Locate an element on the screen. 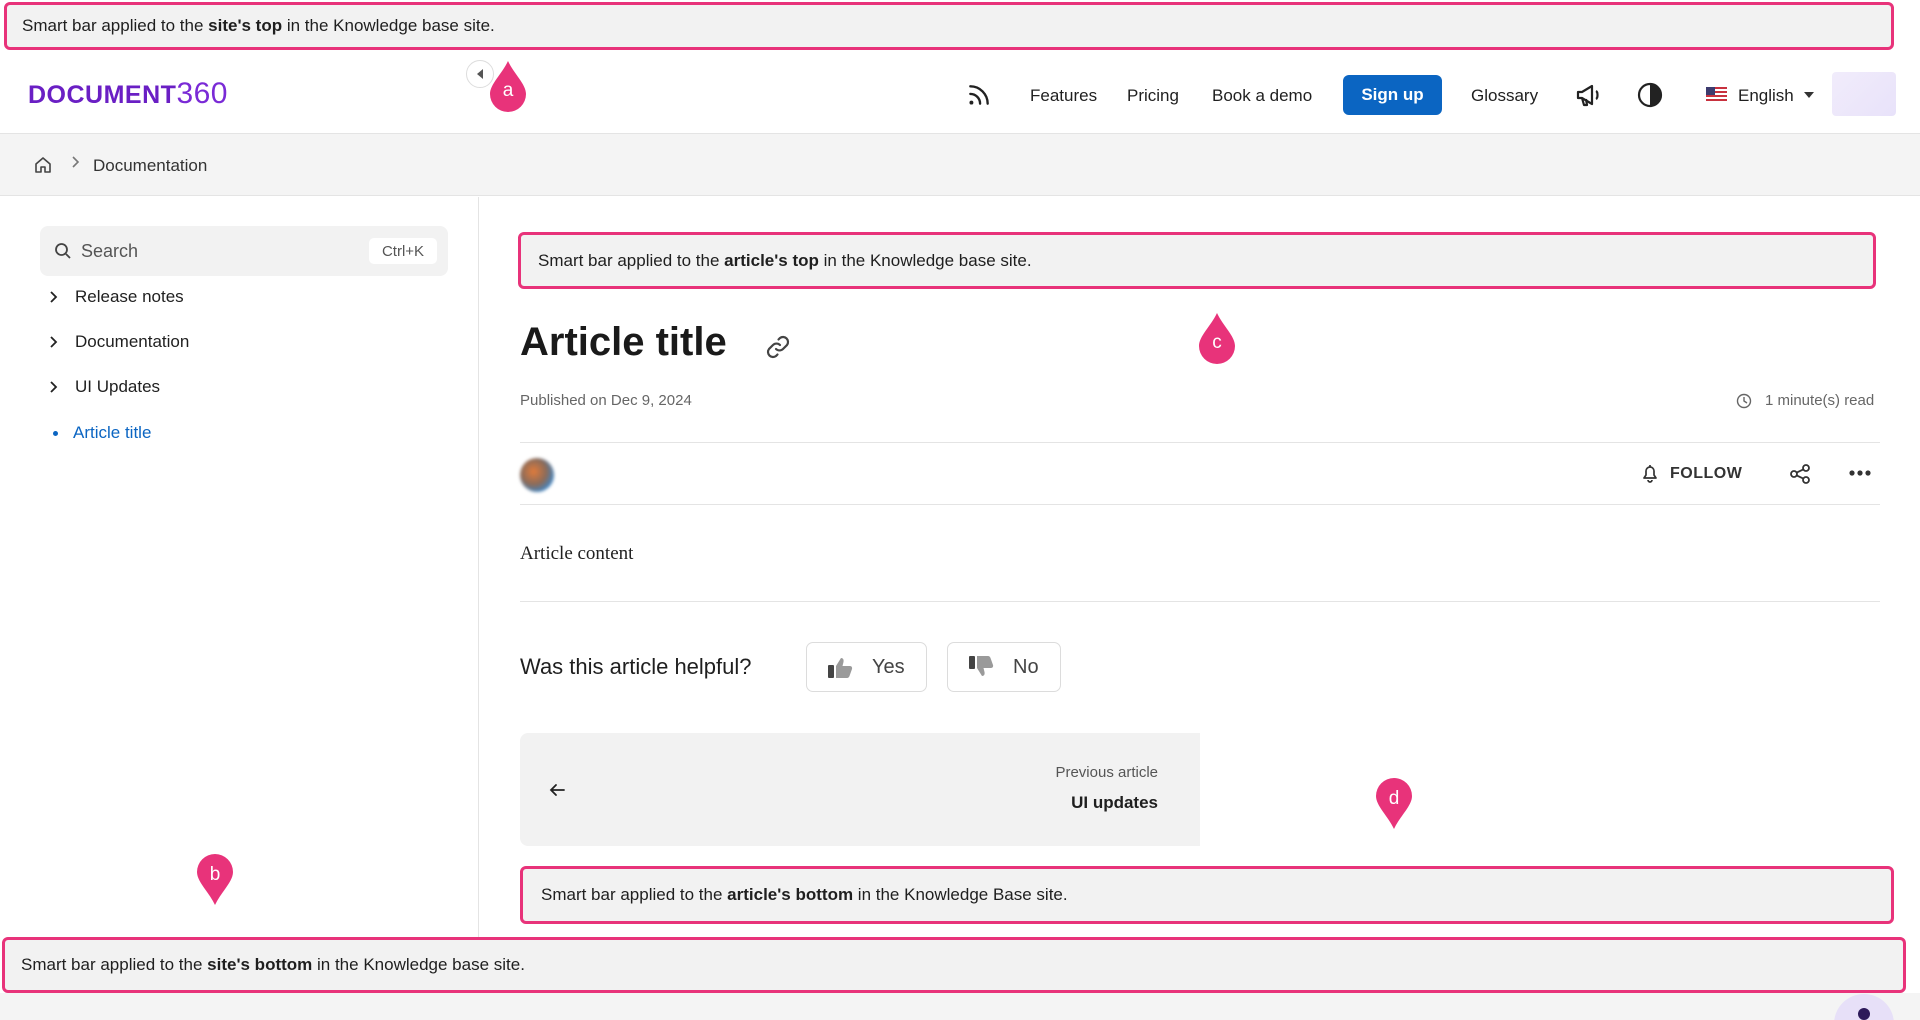 Image resolution: width=1920 pixels, height=1020 pixels. search-input: Search Ctrl+K is located at coordinates (244, 251).